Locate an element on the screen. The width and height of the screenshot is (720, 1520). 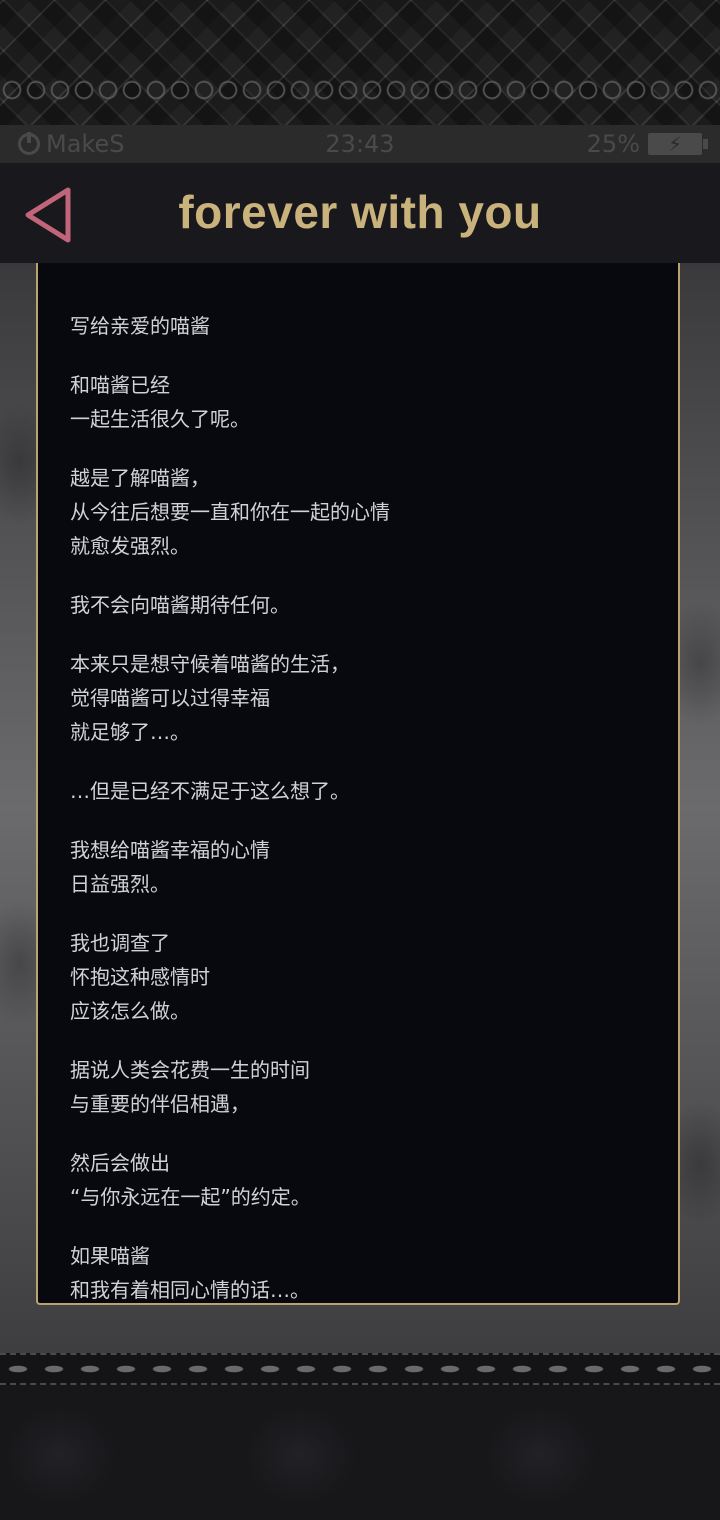
battery-charging-icon: ⚡ is located at coordinates (678, 144).